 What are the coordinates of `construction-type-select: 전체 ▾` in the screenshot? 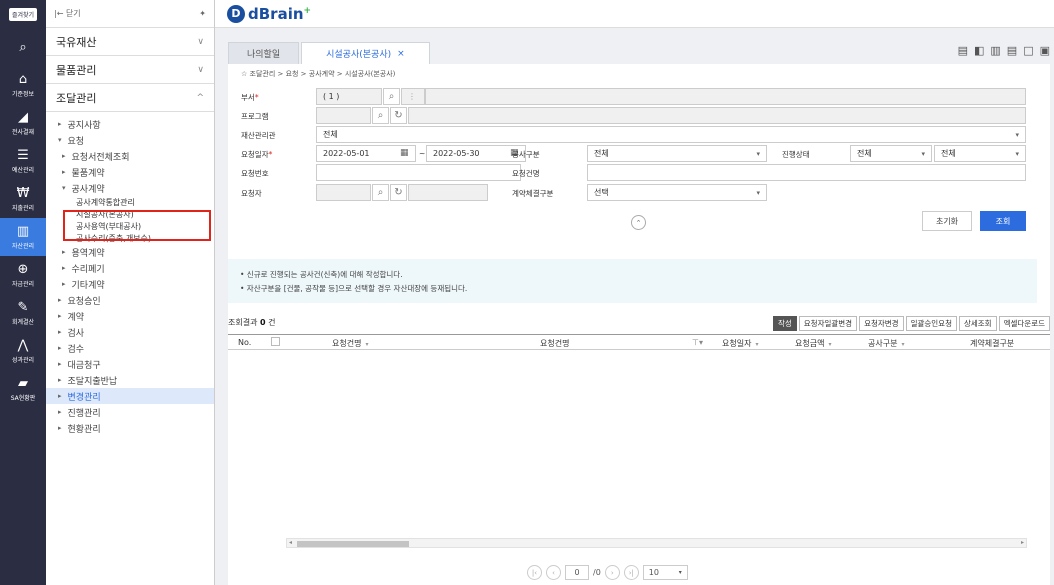 It's located at (677, 153).